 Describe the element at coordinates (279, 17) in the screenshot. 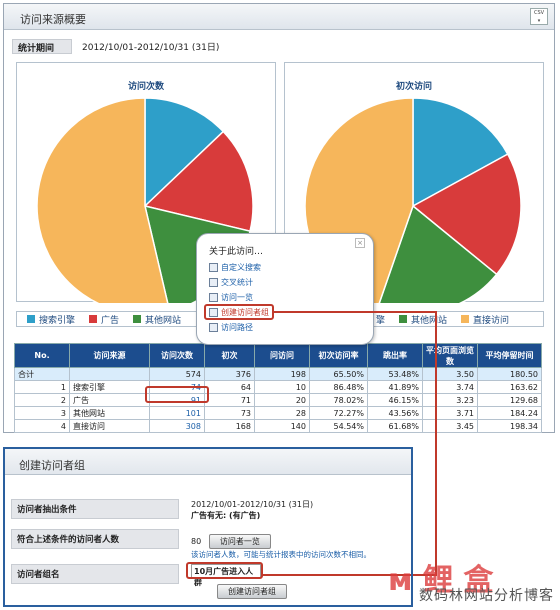

I see `panel-header: 访问来源概要 CSV ▾` at that location.